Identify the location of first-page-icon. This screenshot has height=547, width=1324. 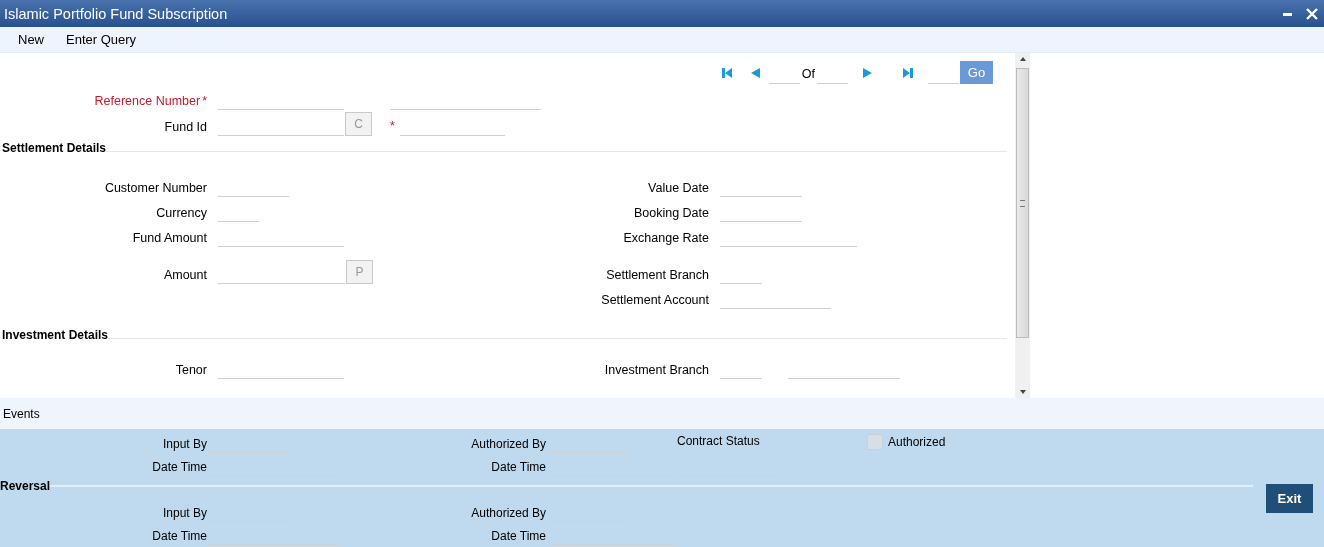
(726, 73).